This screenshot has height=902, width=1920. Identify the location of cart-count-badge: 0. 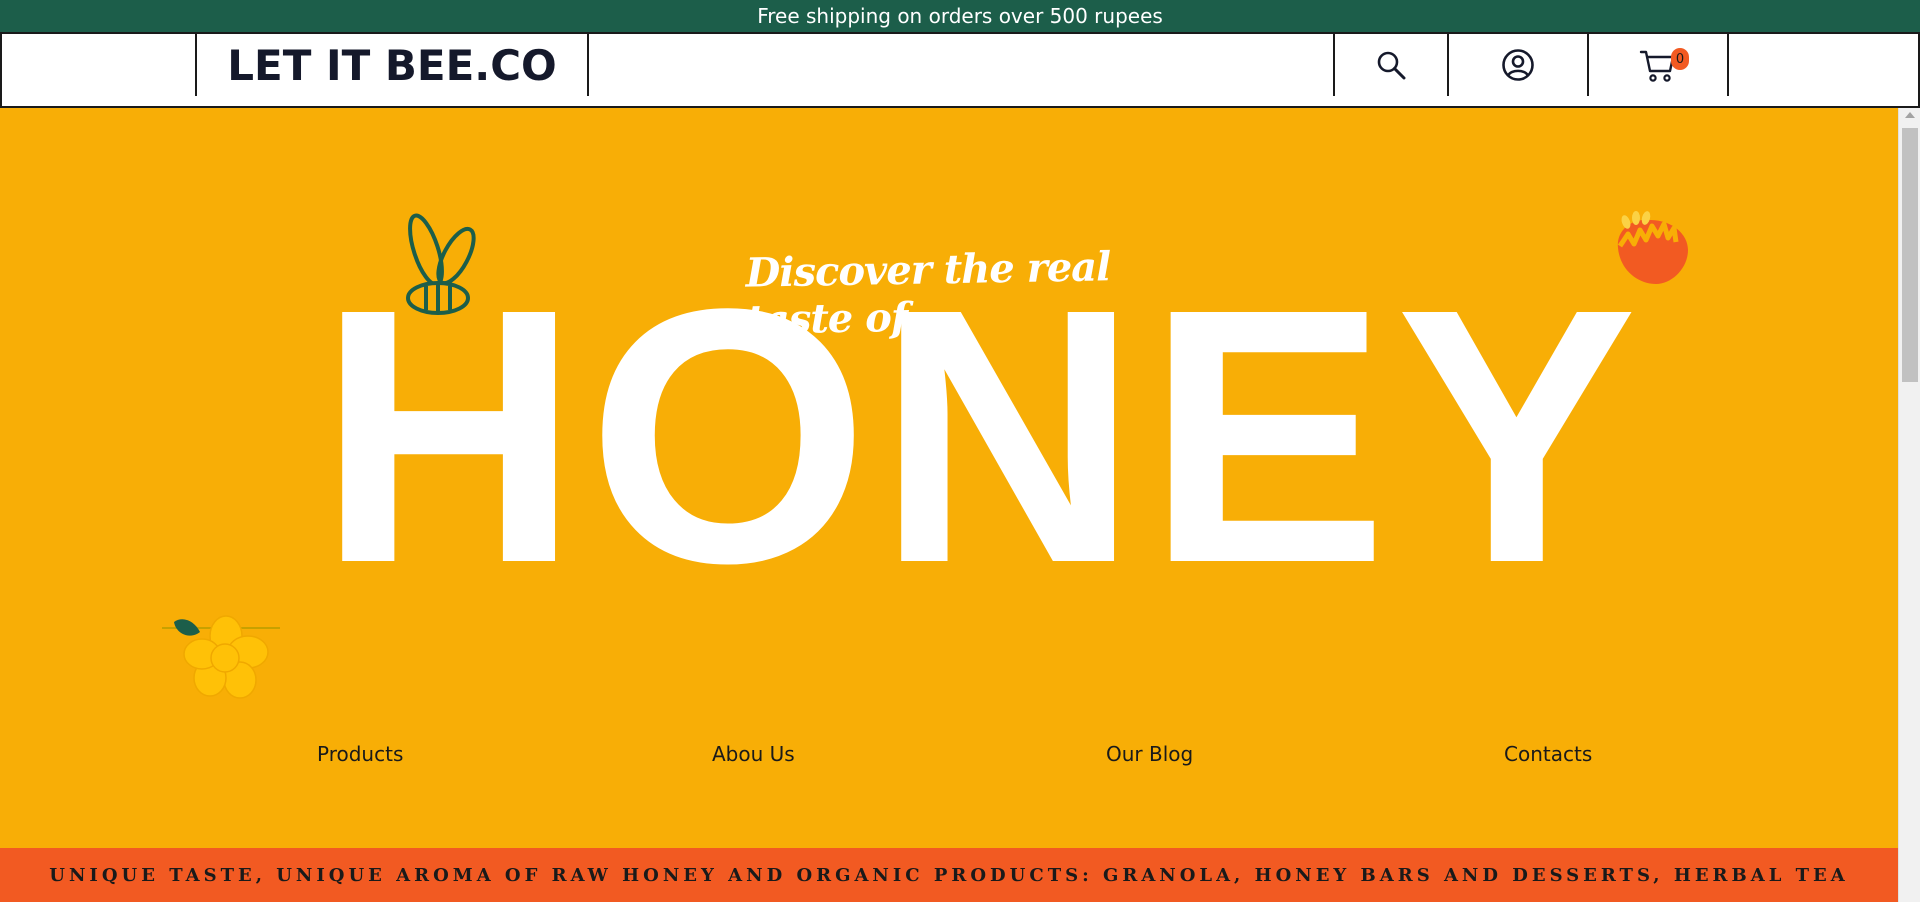
(1680, 59).